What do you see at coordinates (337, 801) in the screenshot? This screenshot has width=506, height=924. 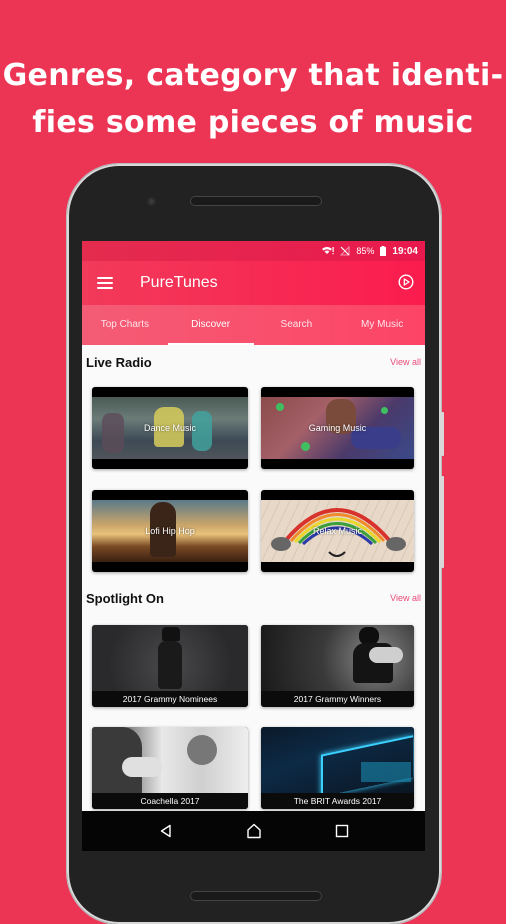 I see `brit-awards-caption: The BRIT Awards 2017` at bounding box center [337, 801].